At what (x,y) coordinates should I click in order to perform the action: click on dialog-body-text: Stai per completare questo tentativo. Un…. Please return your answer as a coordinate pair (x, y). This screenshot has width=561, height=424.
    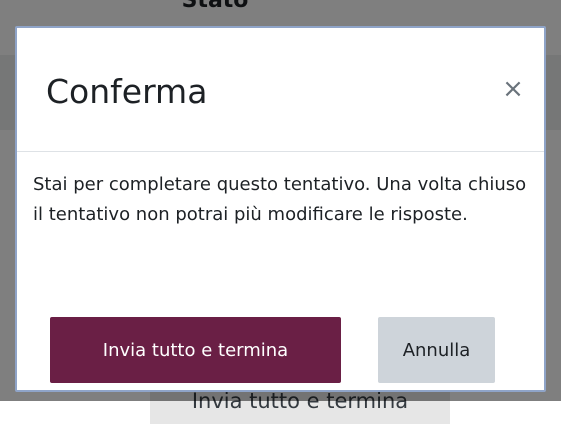
    Looking at the image, I should click on (280, 199).